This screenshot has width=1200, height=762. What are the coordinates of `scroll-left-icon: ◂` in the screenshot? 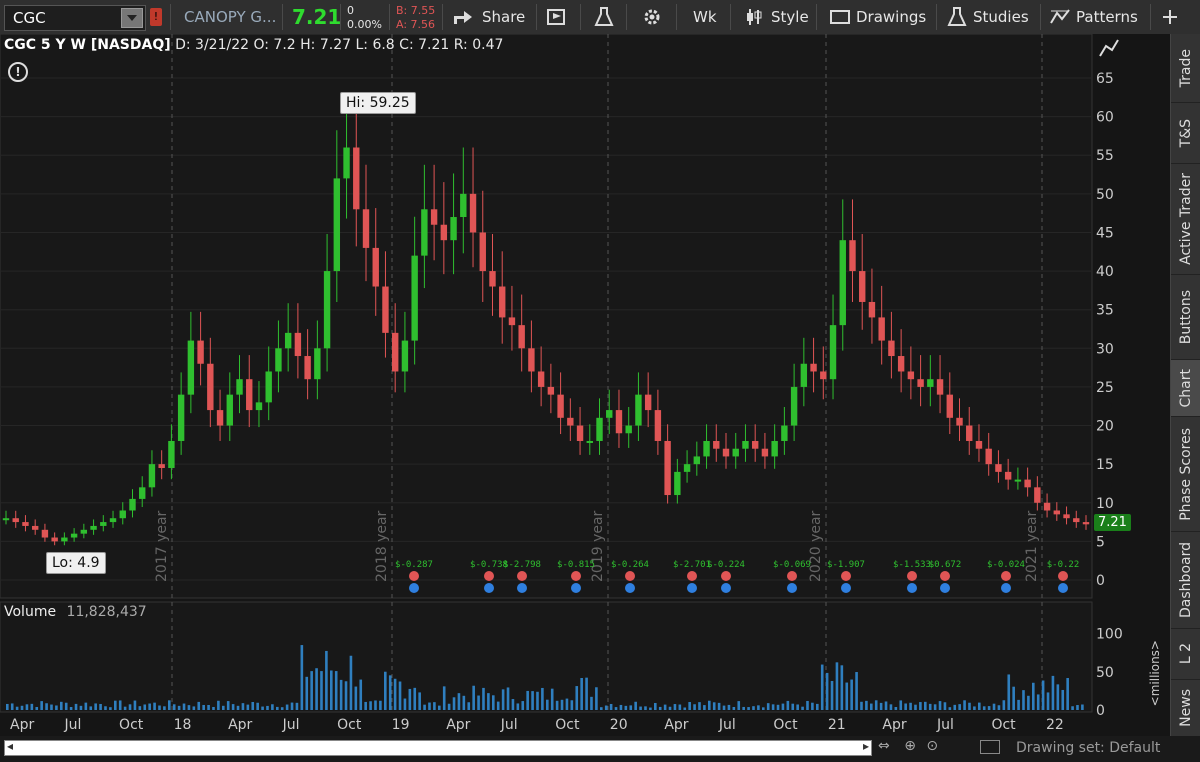 It's located at (10, 746).